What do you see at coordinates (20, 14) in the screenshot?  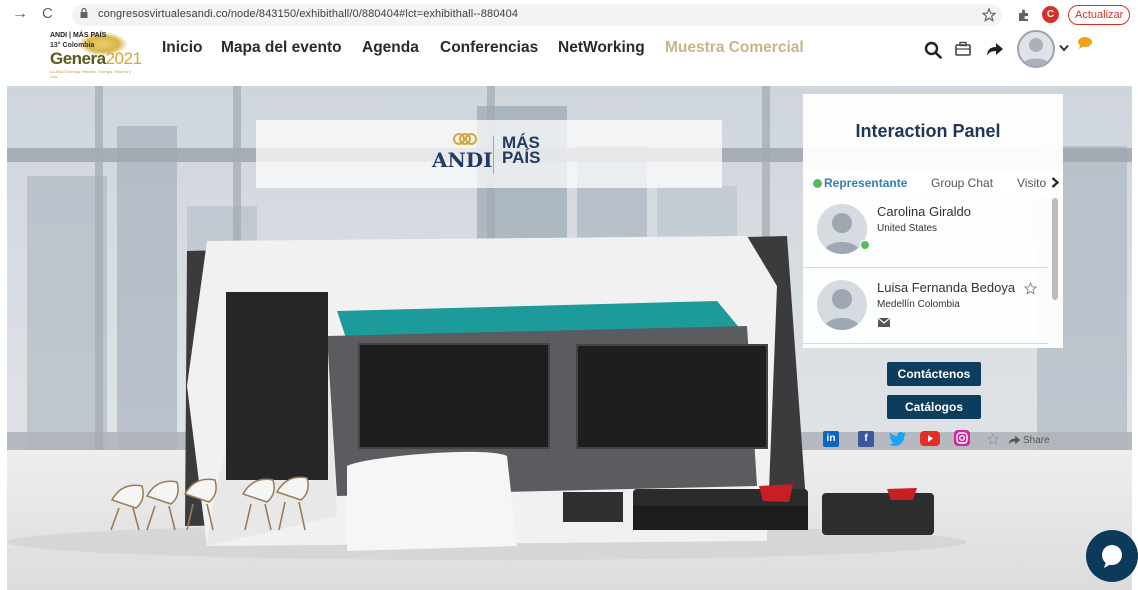 I see `back-arrow-icon: →` at bounding box center [20, 14].